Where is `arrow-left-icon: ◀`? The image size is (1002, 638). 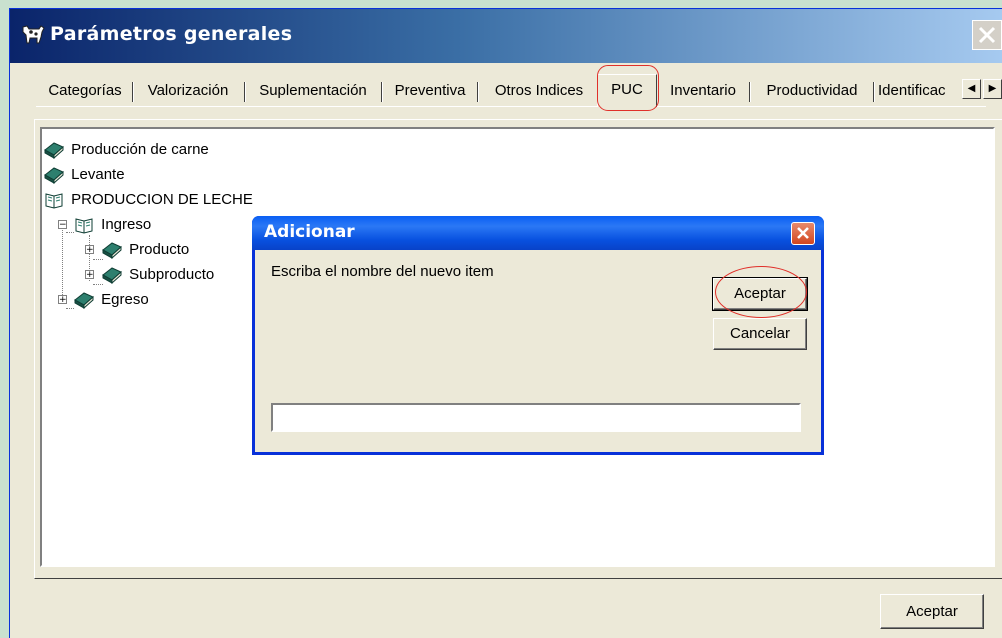
arrow-left-icon: ◀ is located at coordinates (971, 88).